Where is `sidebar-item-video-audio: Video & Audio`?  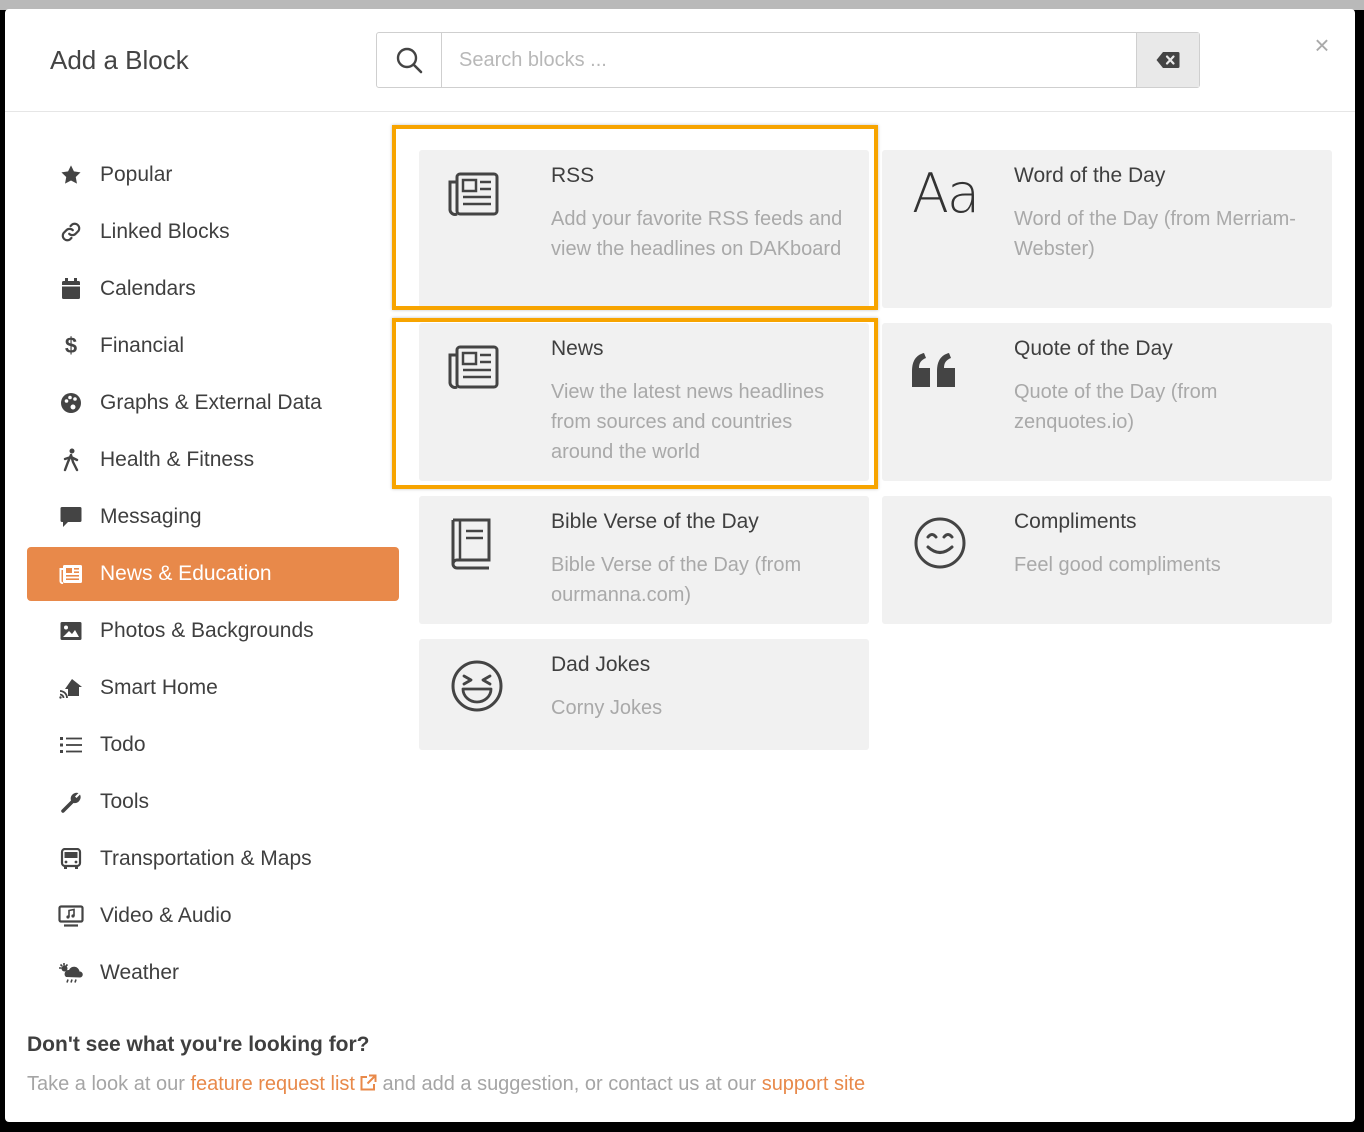 sidebar-item-video-audio: Video & Audio is located at coordinates (213, 916).